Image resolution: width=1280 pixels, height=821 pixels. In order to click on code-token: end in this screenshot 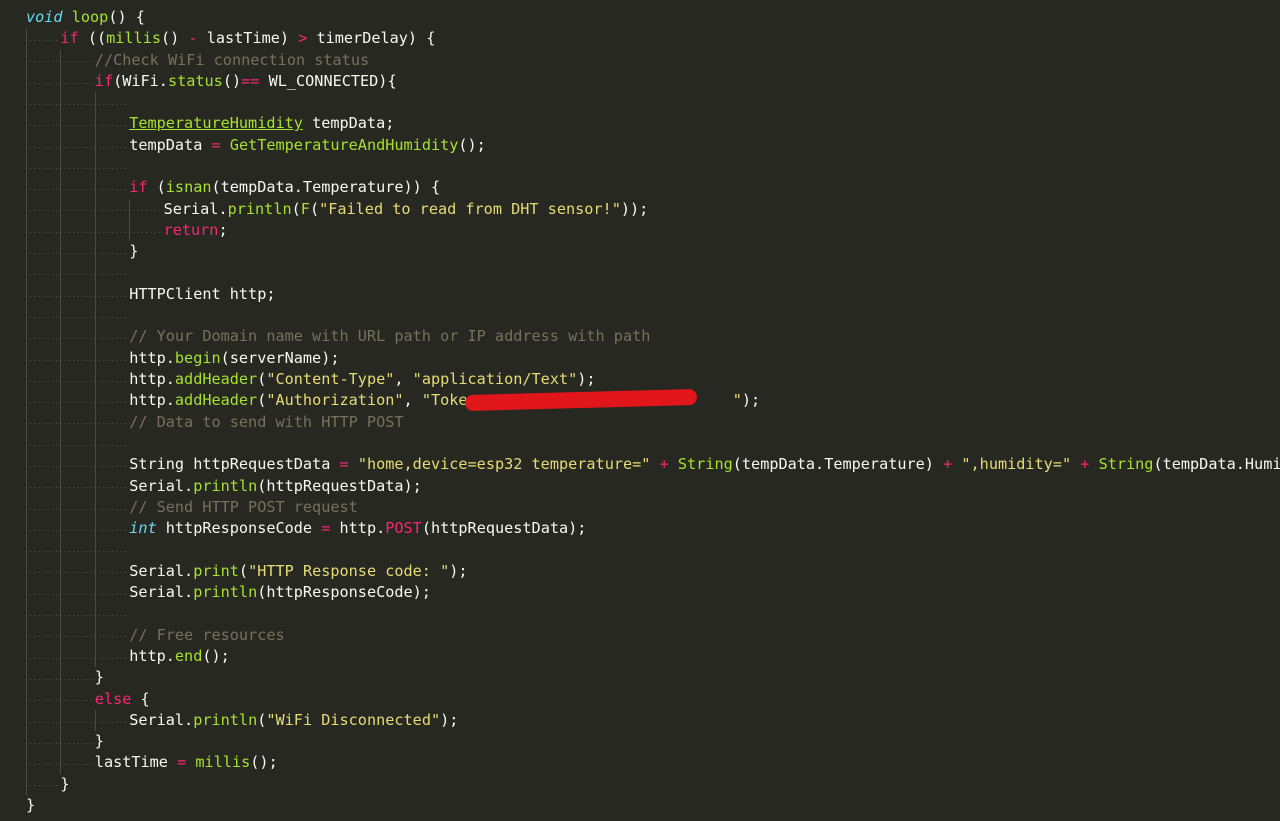, I will do `click(188, 655)`.